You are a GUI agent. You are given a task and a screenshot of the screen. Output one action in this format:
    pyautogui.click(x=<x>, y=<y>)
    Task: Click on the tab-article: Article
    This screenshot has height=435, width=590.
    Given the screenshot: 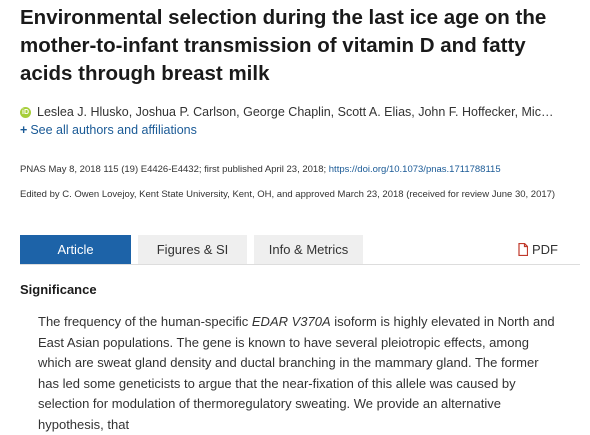 What is the action you would take?
    pyautogui.click(x=75, y=249)
    